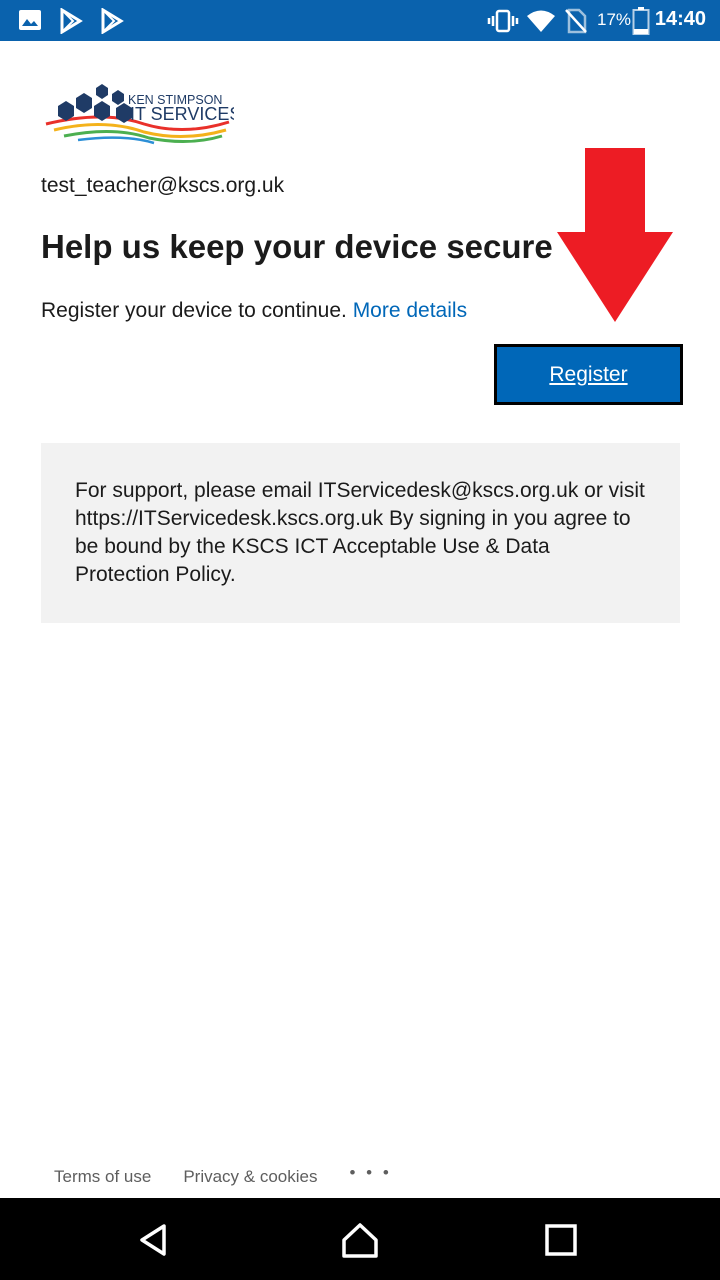  I want to click on clock: 14:40, so click(680, 19).